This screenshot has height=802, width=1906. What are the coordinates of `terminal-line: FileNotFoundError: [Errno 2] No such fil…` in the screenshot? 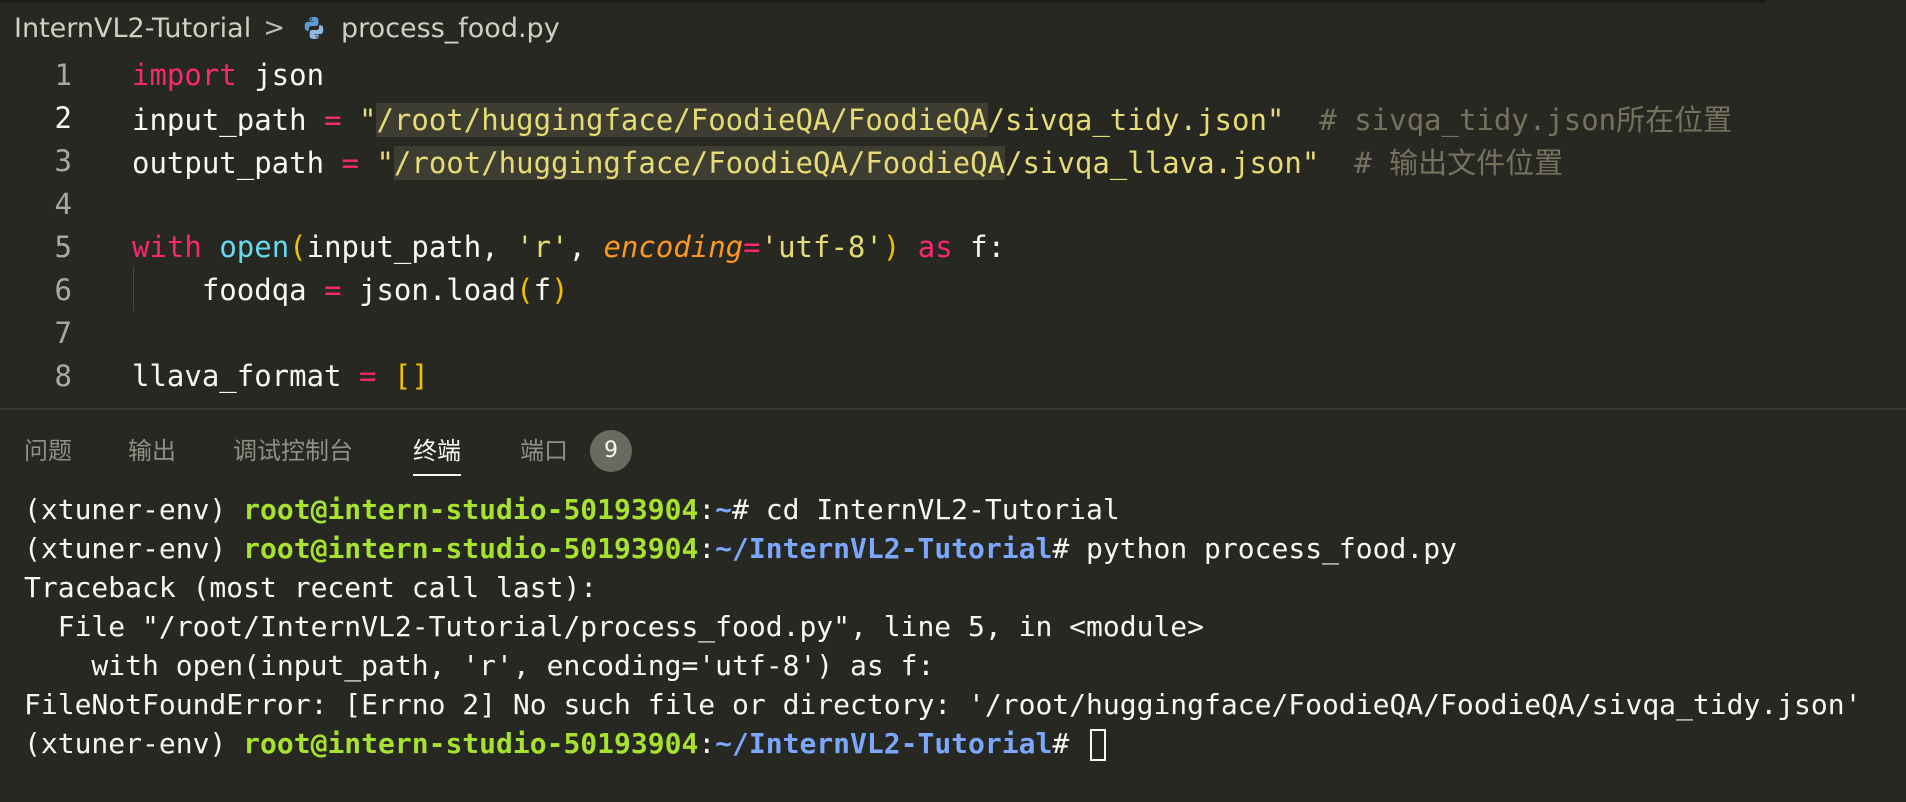 It's located at (953, 704).